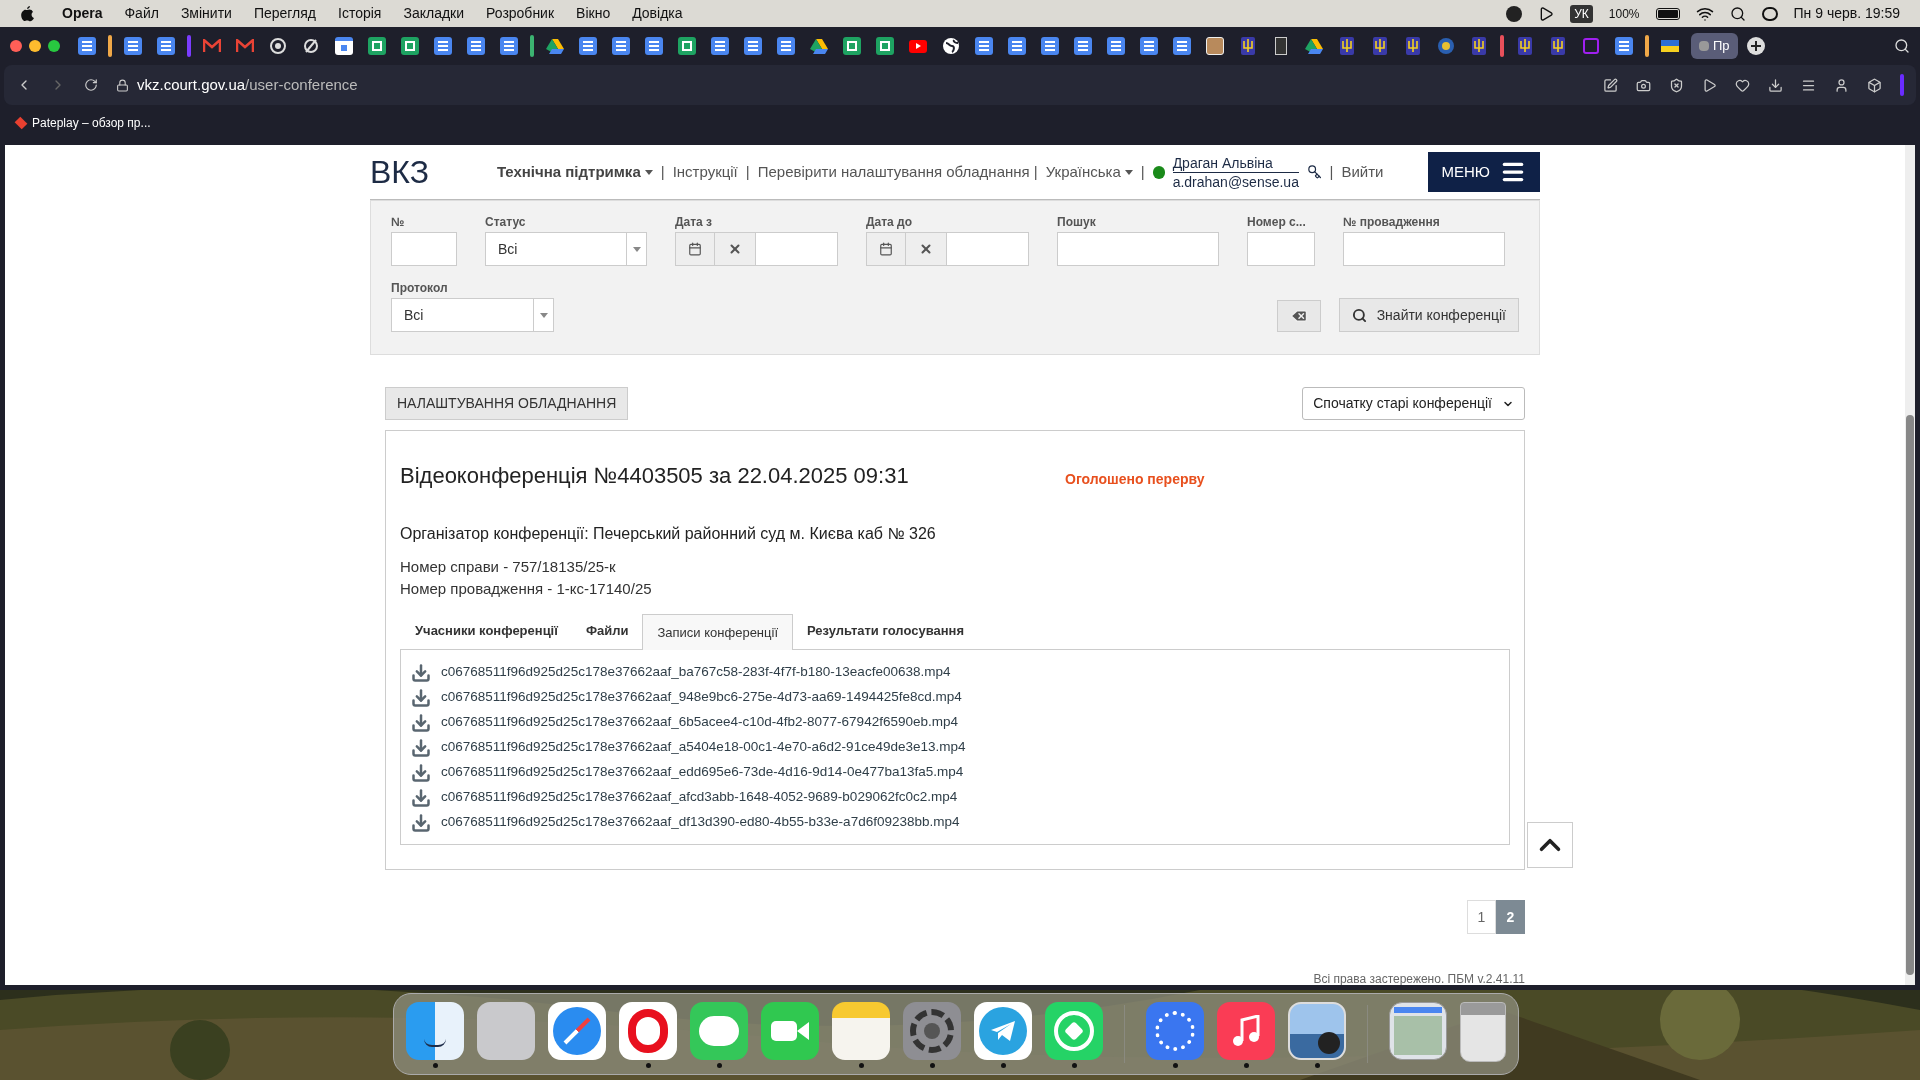 Image resolution: width=1920 pixels, height=1080 pixels. What do you see at coordinates (1418, 1031) in the screenshot?
I see `window-thumbnail-icon` at bounding box center [1418, 1031].